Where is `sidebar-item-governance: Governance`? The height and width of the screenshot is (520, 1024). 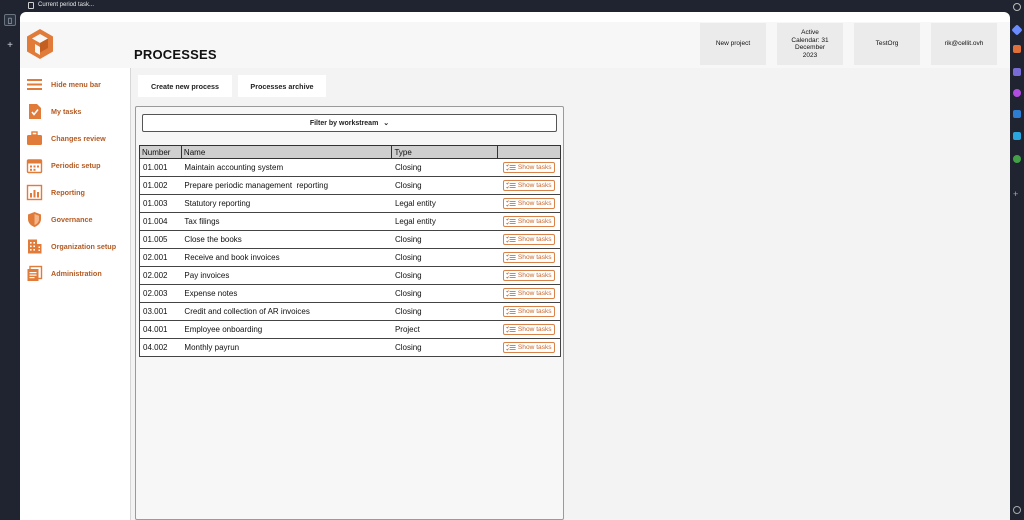 sidebar-item-governance: Governance is located at coordinates (59, 219).